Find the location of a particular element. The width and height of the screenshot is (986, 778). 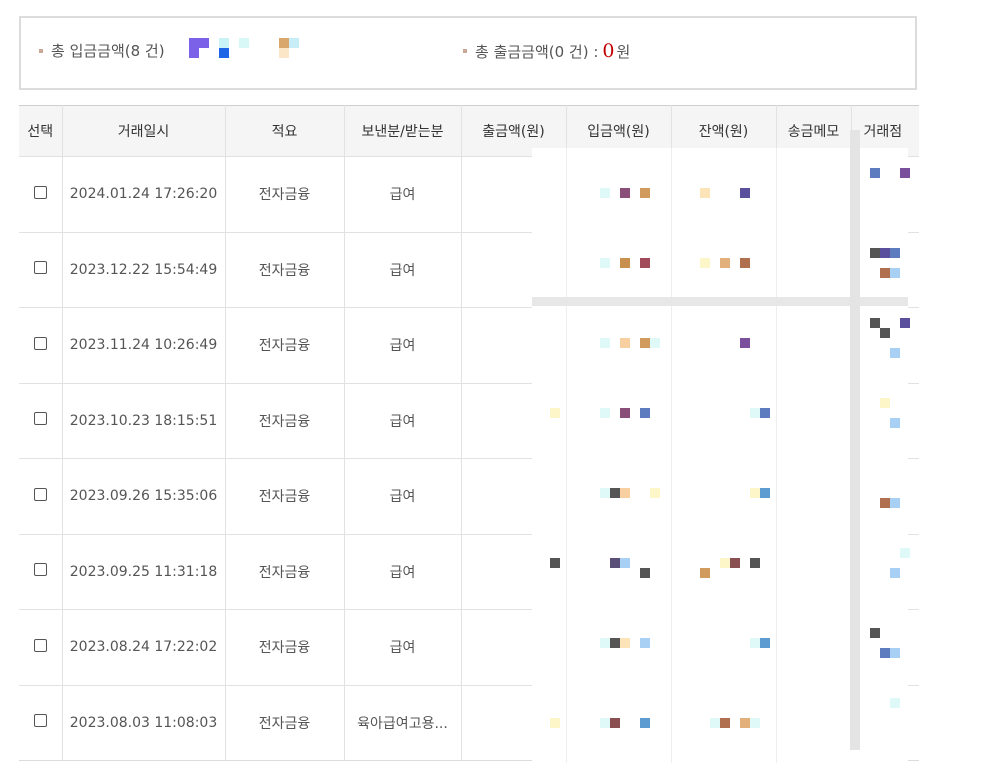

datetime-cell: 2023.10.23 18:15:51 is located at coordinates (144, 421).